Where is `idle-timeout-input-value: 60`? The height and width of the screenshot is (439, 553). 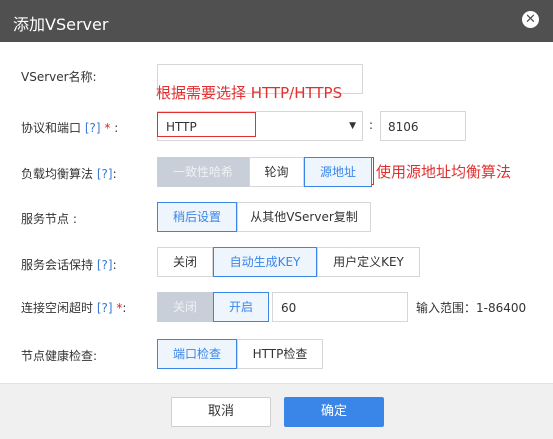 idle-timeout-input-value: 60 is located at coordinates (289, 308).